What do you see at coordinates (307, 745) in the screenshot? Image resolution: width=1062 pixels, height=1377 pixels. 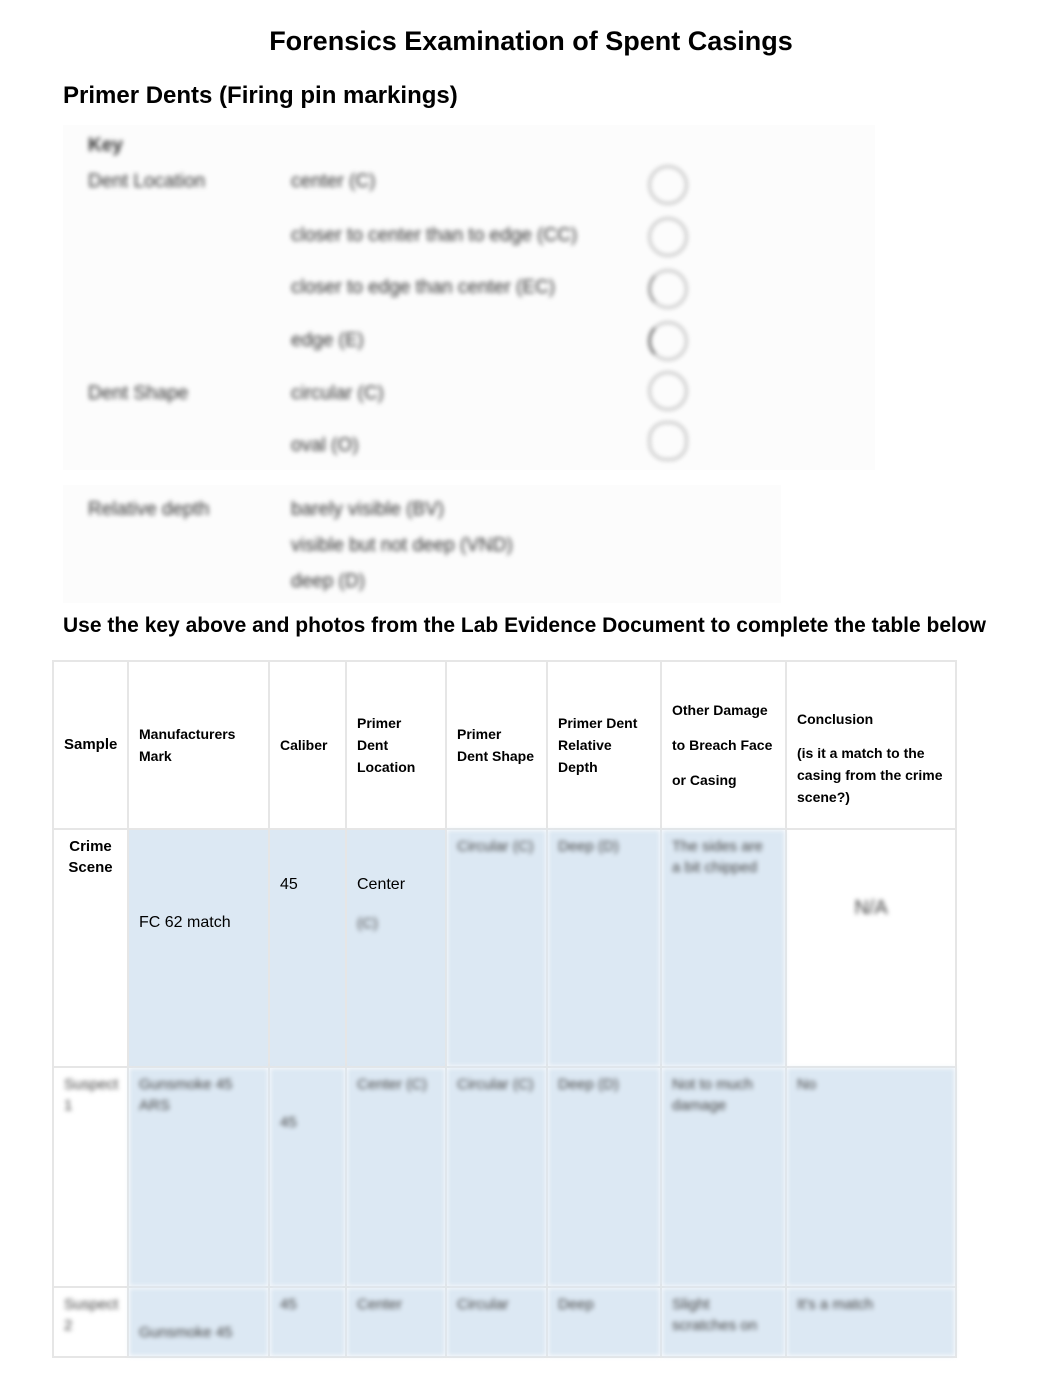 I see `header-caliber: Caliber` at bounding box center [307, 745].